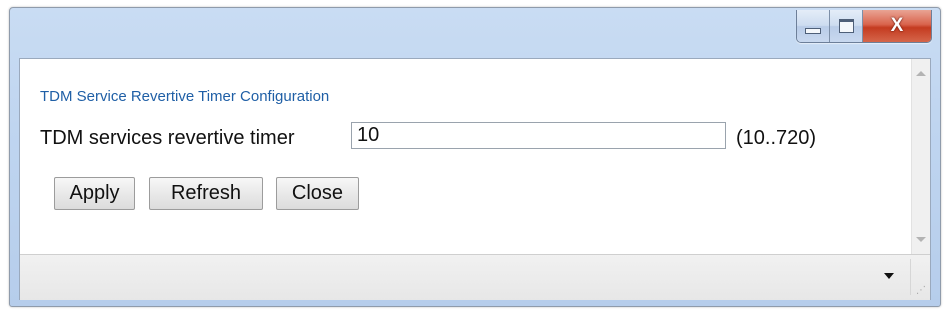 This screenshot has height=312, width=948. I want to click on scroll-up-arrow-icon, so click(921, 73).